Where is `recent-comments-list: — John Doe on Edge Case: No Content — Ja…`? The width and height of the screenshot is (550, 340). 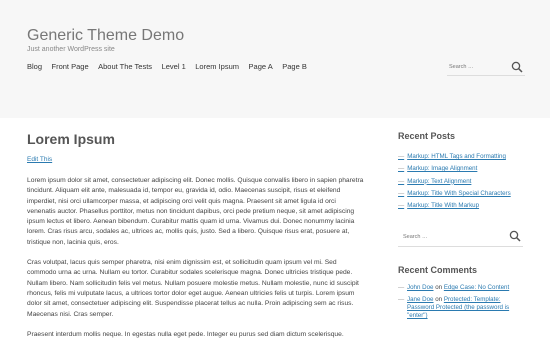
recent-comments-list: — John Doe on Edge Case: No Content — Ja… is located at coordinates (461, 302).